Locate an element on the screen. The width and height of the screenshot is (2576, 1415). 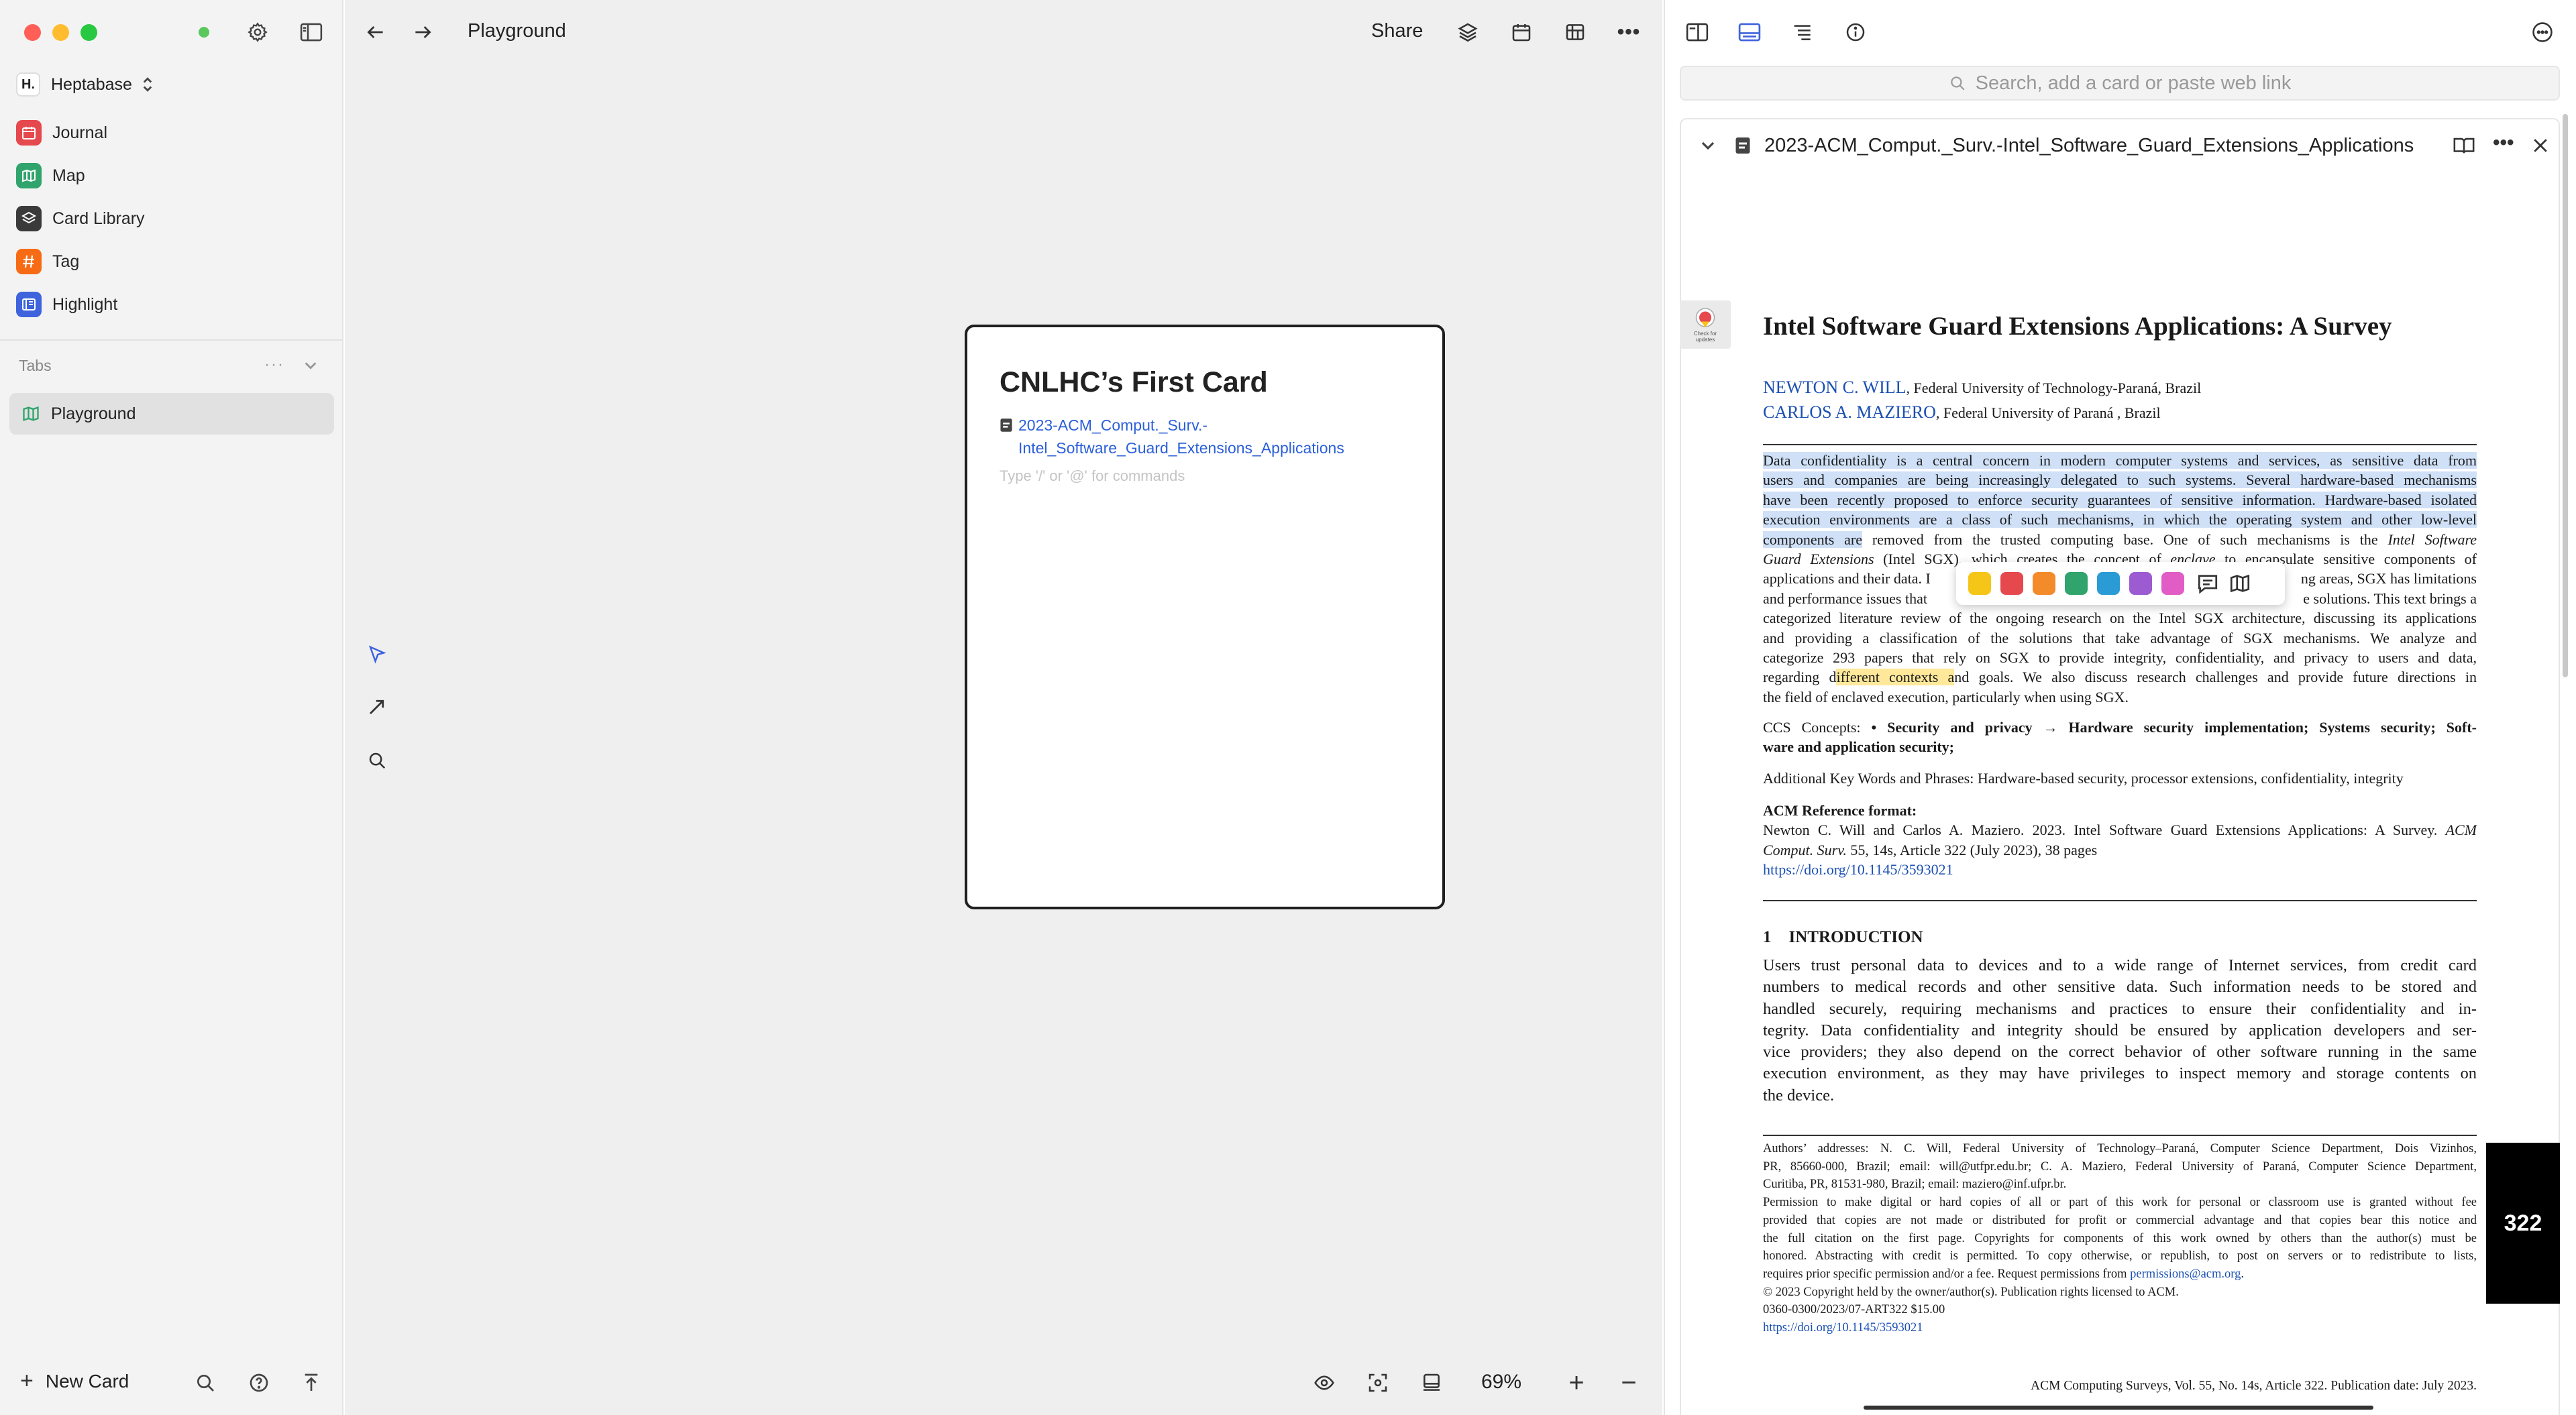
split-view-icon is located at coordinates (1697, 32).